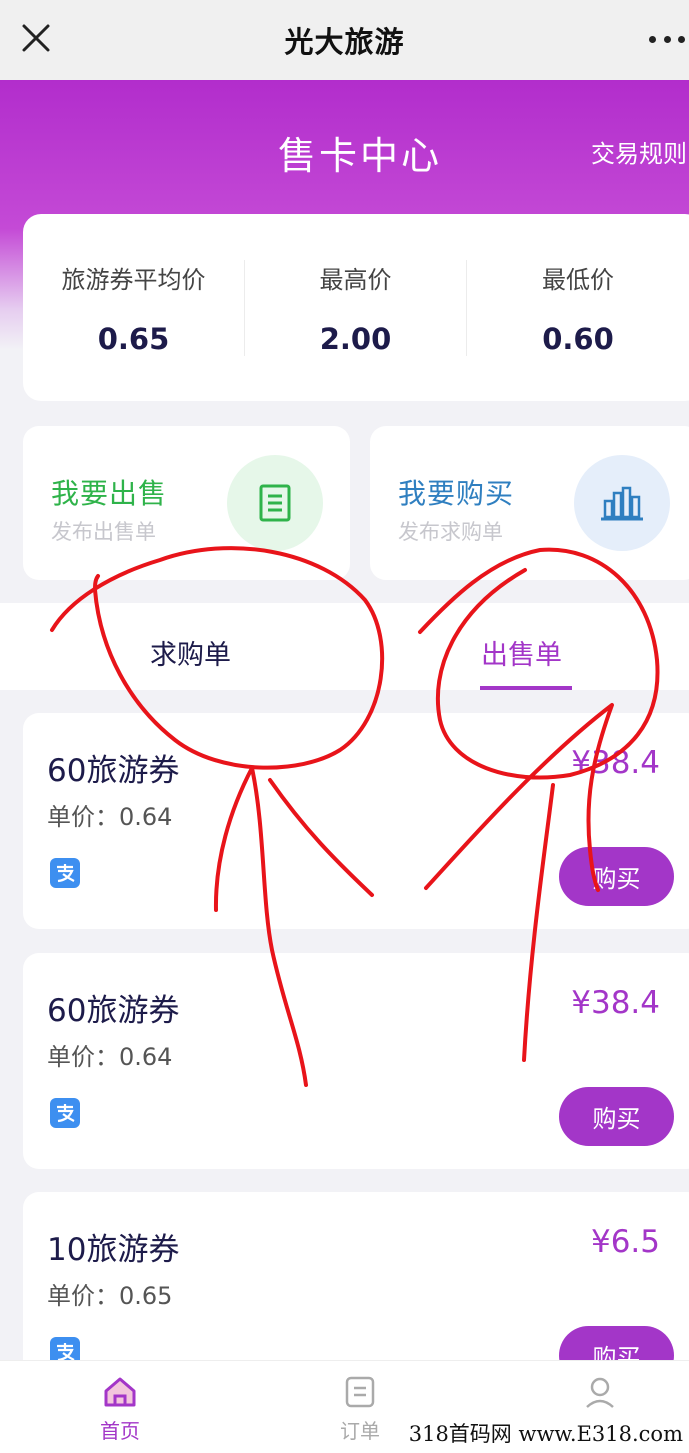 The image size is (689, 1453). Describe the element at coordinates (36, 38) in the screenshot. I see `close-icon` at that location.